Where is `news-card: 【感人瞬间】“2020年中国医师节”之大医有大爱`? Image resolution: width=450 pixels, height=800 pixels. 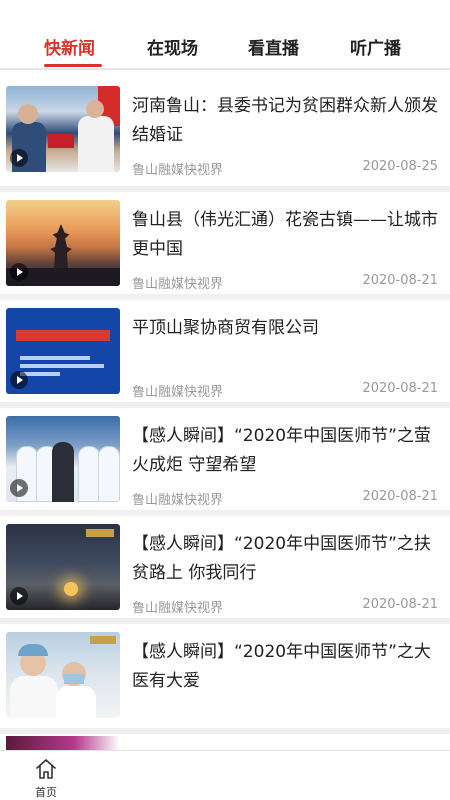
news-card: 【感人瞬间】“2020年中国医师节”之大医有大爱 is located at coordinates (225, 678).